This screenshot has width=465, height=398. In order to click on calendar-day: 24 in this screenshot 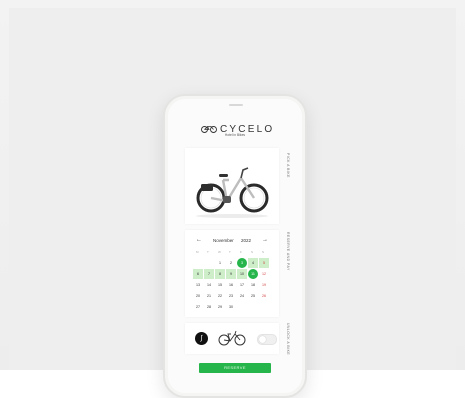, I will do `click(242, 296)`.